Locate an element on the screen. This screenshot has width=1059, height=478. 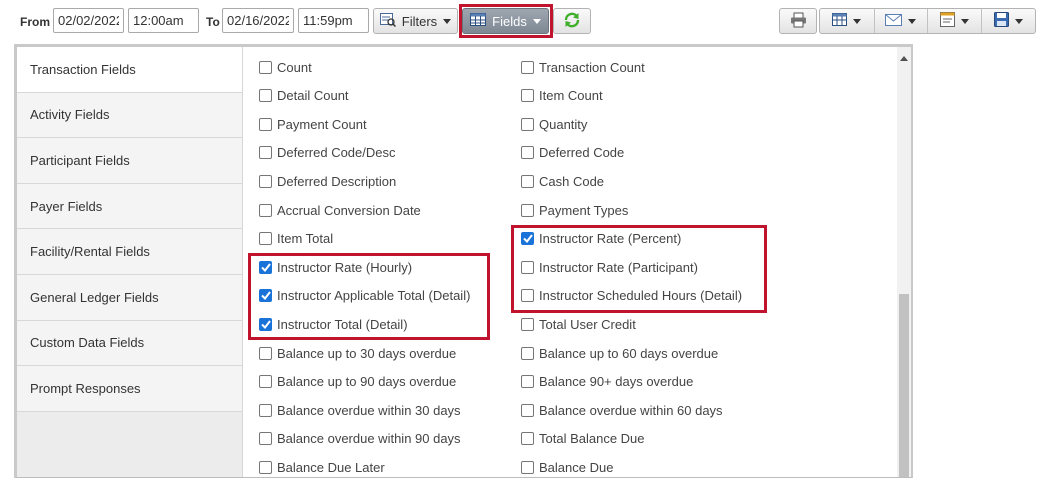
field-option-label: Balance up to 60 days overdue is located at coordinates (629, 353).